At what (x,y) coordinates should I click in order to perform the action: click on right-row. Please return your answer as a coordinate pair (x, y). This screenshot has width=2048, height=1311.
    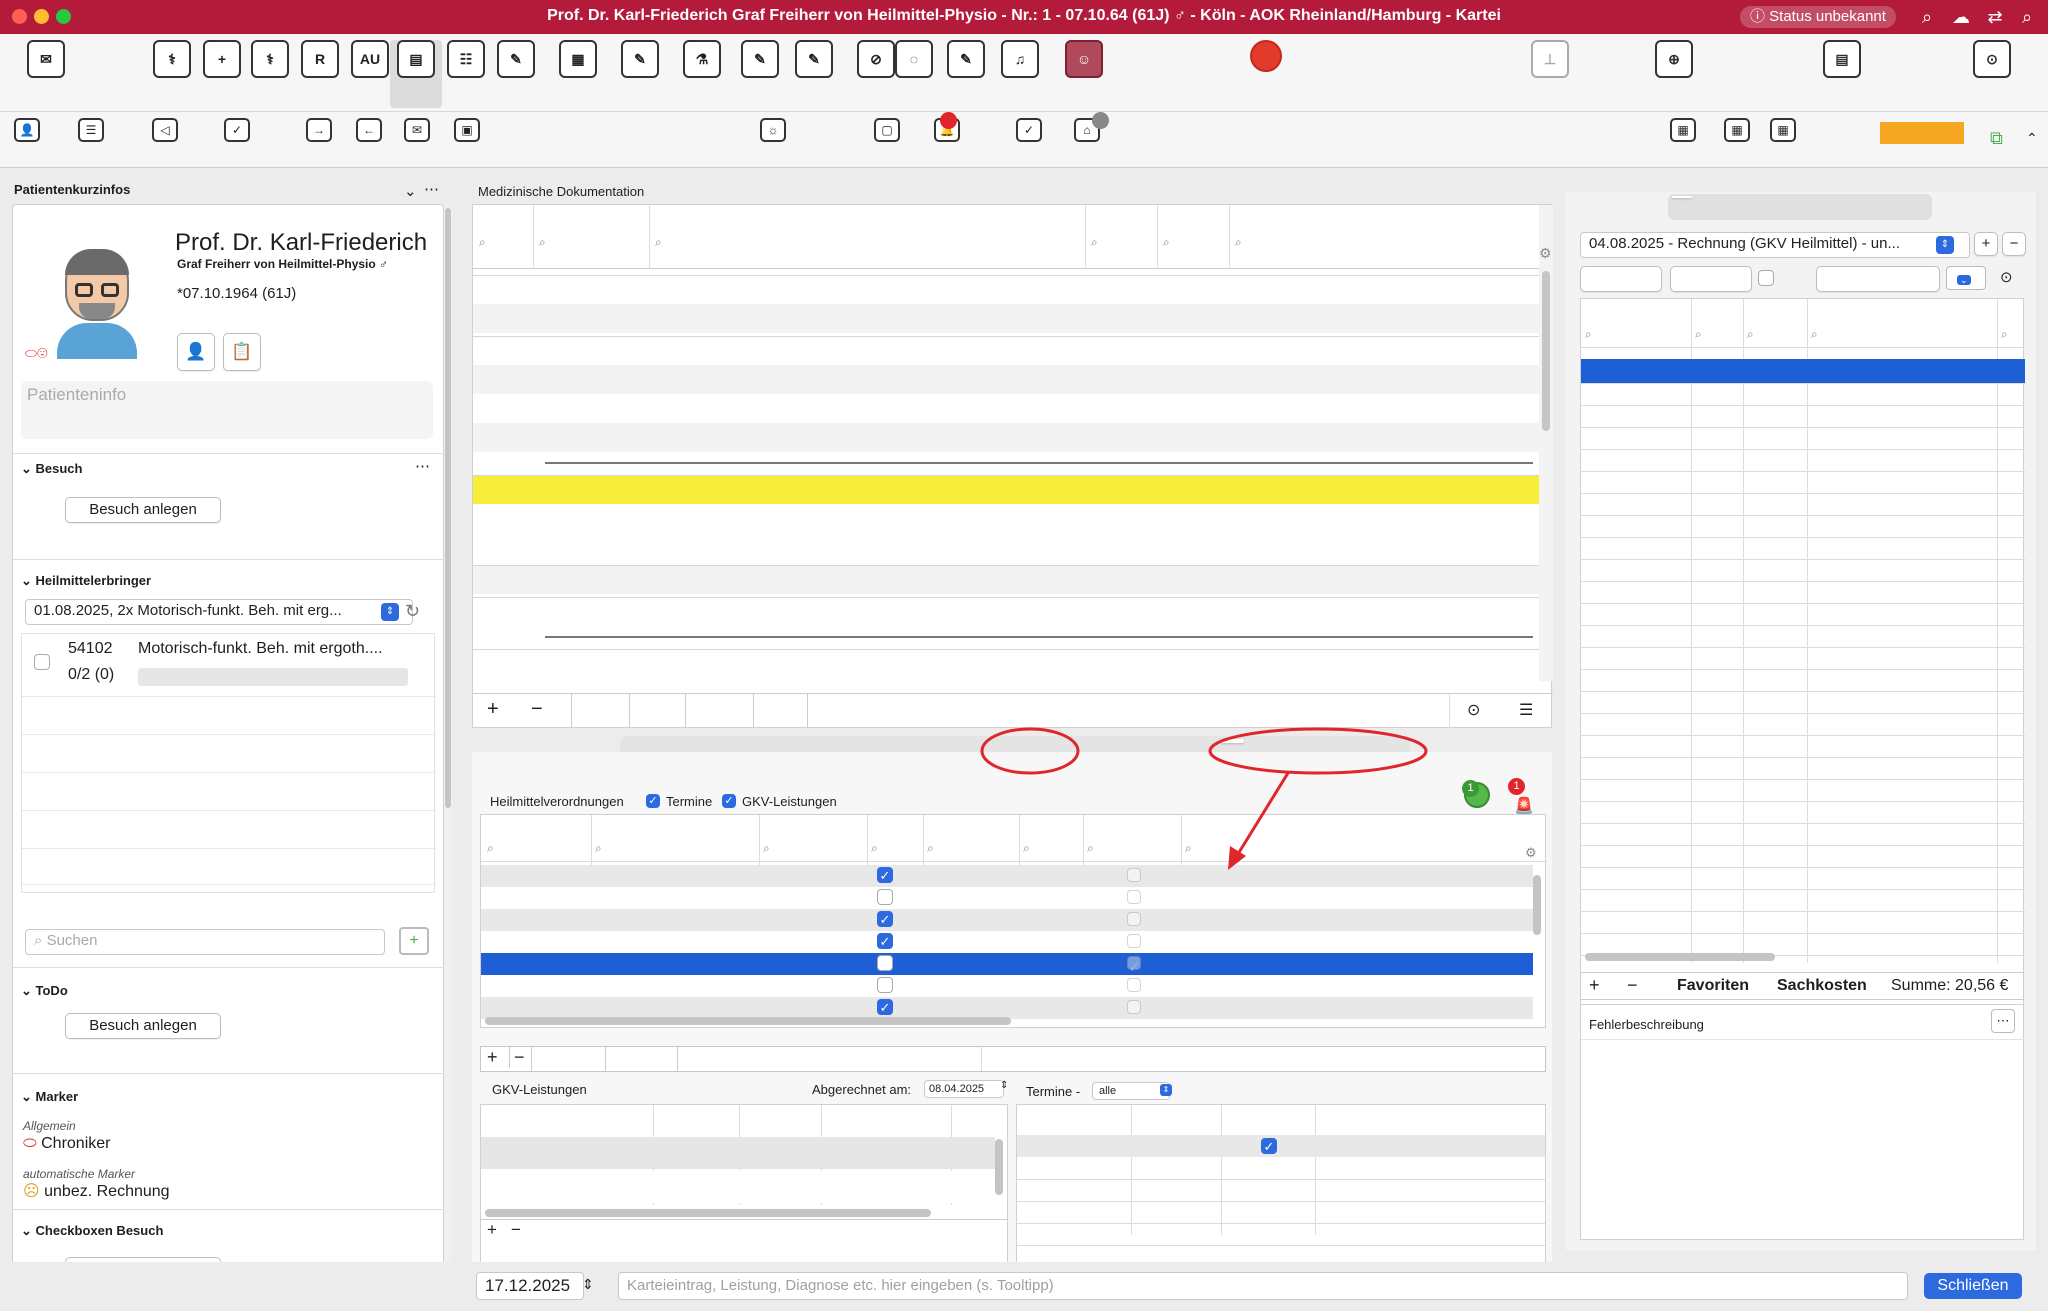
    Looking at the image, I should click on (1803, 371).